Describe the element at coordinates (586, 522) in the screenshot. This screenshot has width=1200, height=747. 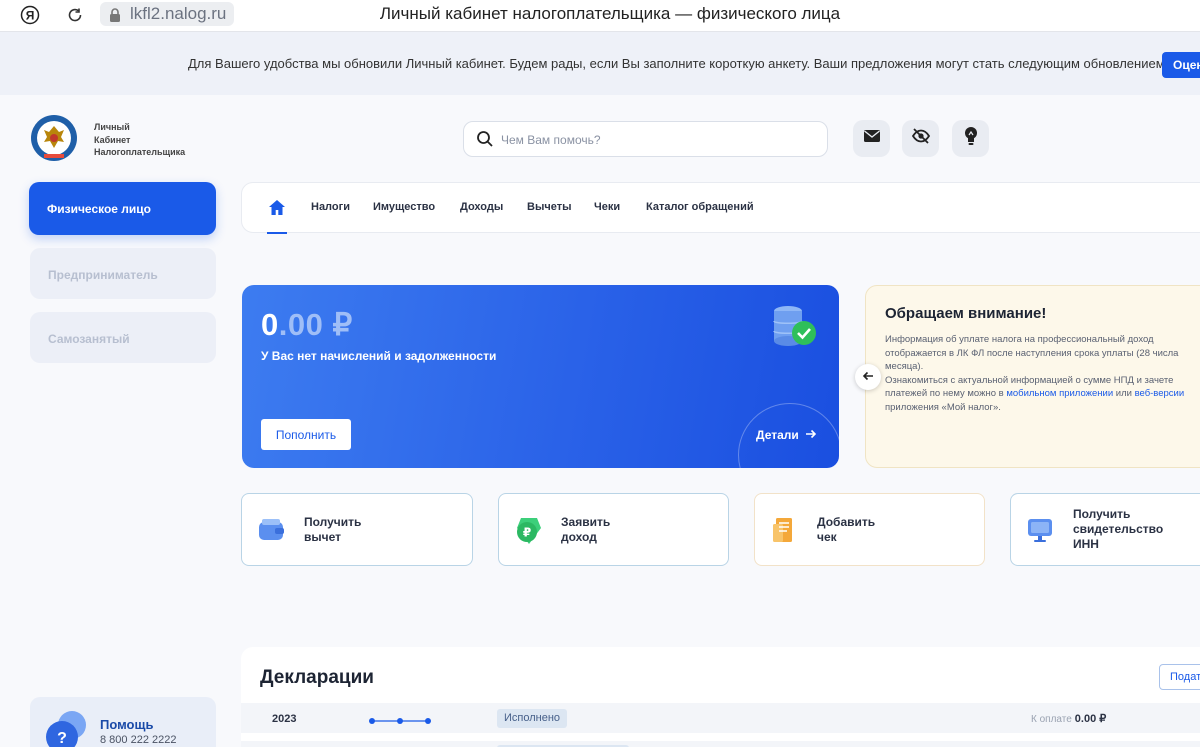
I see `tile-line-1: Заявить` at that location.